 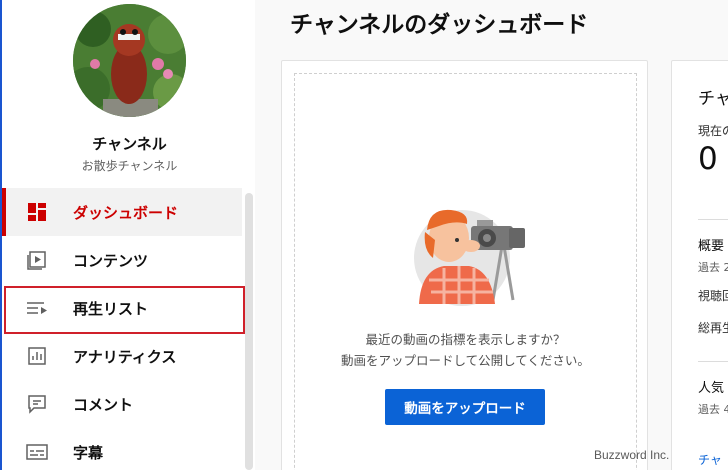 I want to click on watch-time-label: 総再生, so click(x=713, y=328).